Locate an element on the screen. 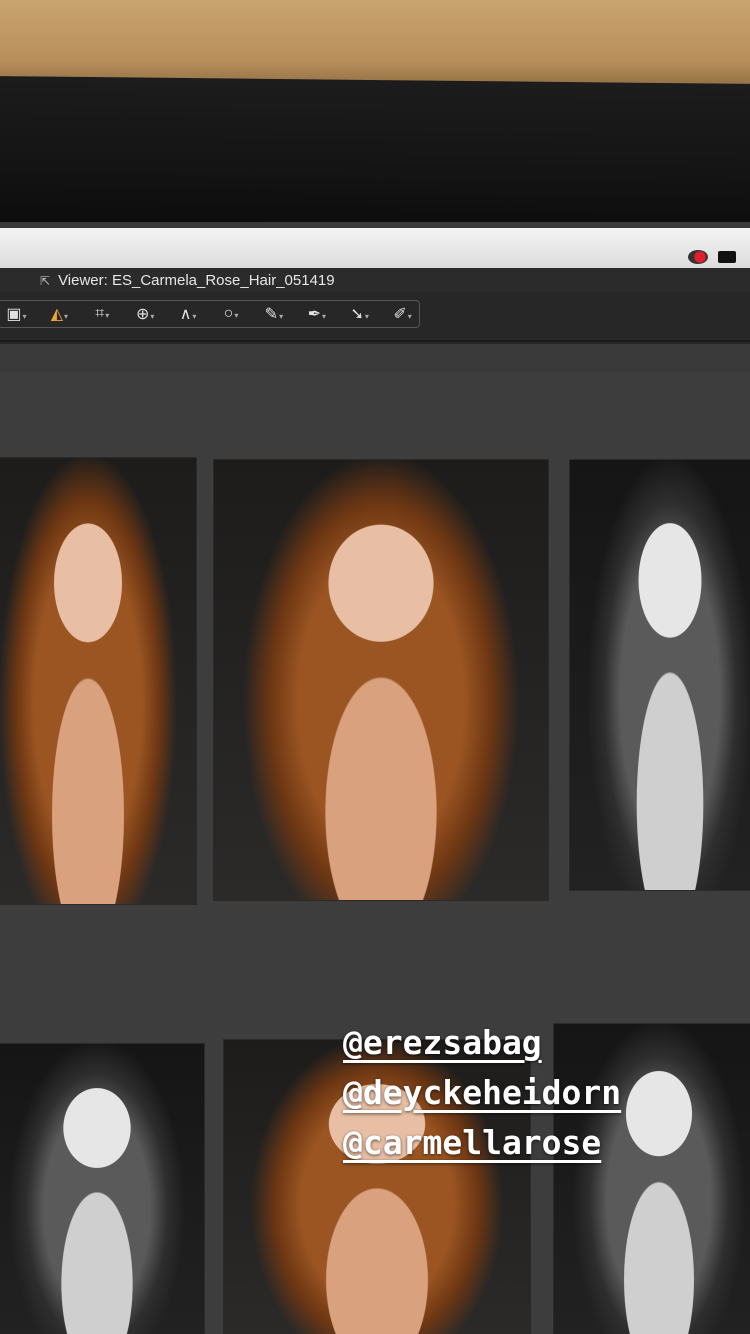 The width and height of the screenshot is (750, 1334). viewer-title-bar: ⇱ Viewer: ES_Carmela_Rose_Hair_051419 is located at coordinates (375, 280).